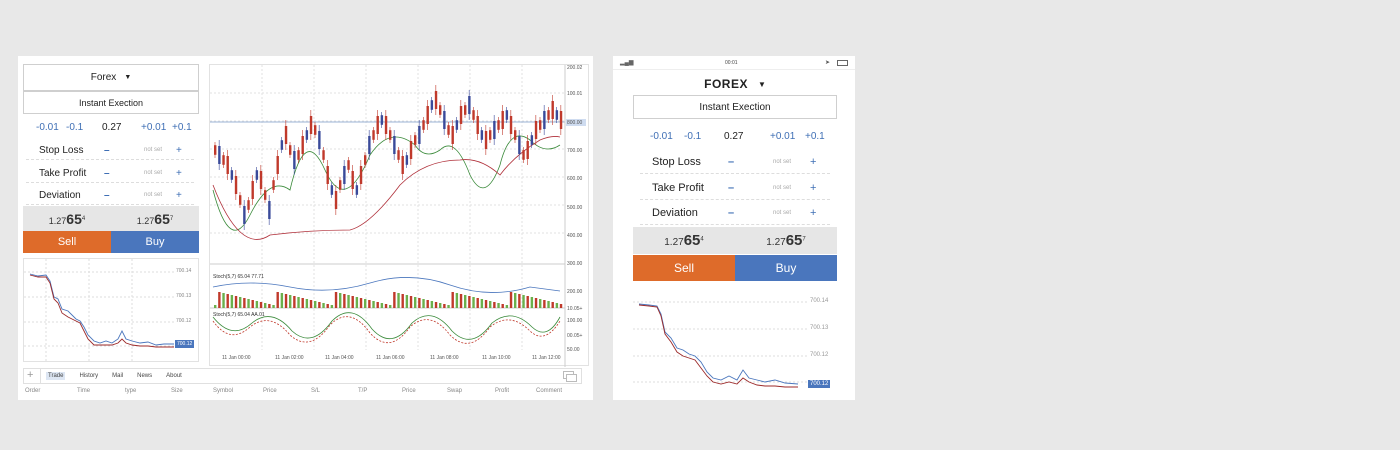 This screenshot has height=450, width=1400. What do you see at coordinates (575, 321) in the screenshot?
I see `stoch2-tick-1: 100.00` at bounding box center [575, 321].